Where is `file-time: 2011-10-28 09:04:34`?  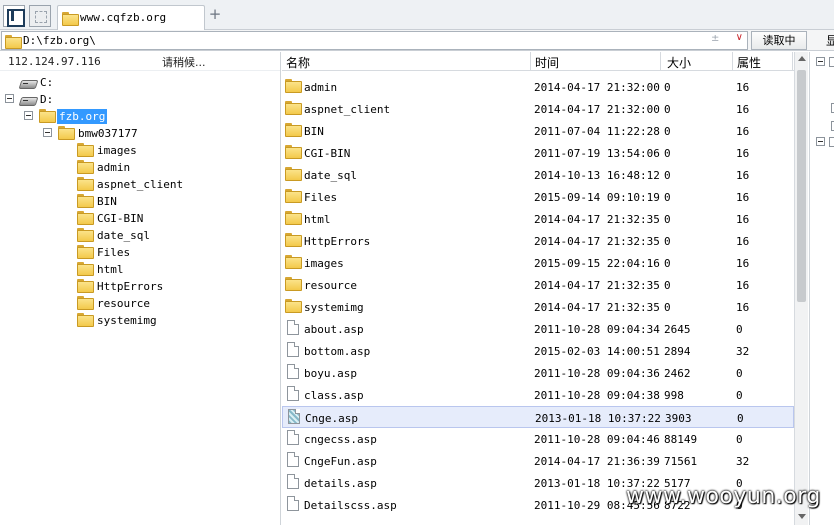
file-time: 2011-10-28 09:04:34 is located at coordinates (597, 329).